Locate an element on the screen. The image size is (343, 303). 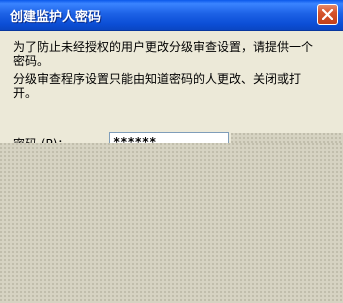
dialog-title: 创建监护人密码 is located at coordinates (56, 17).